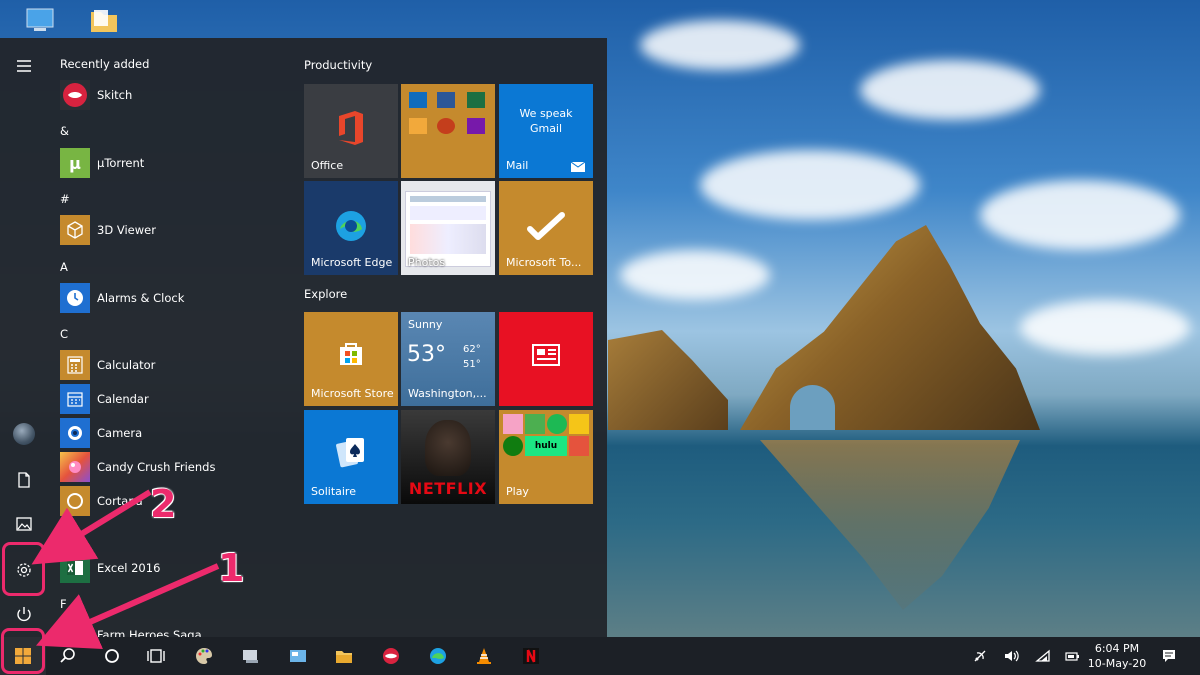 The image size is (1200, 675). What do you see at coordinates (325, 294) in the screenshot?
I see `explore-group-label: Explore` at bounding box center [325, 294].